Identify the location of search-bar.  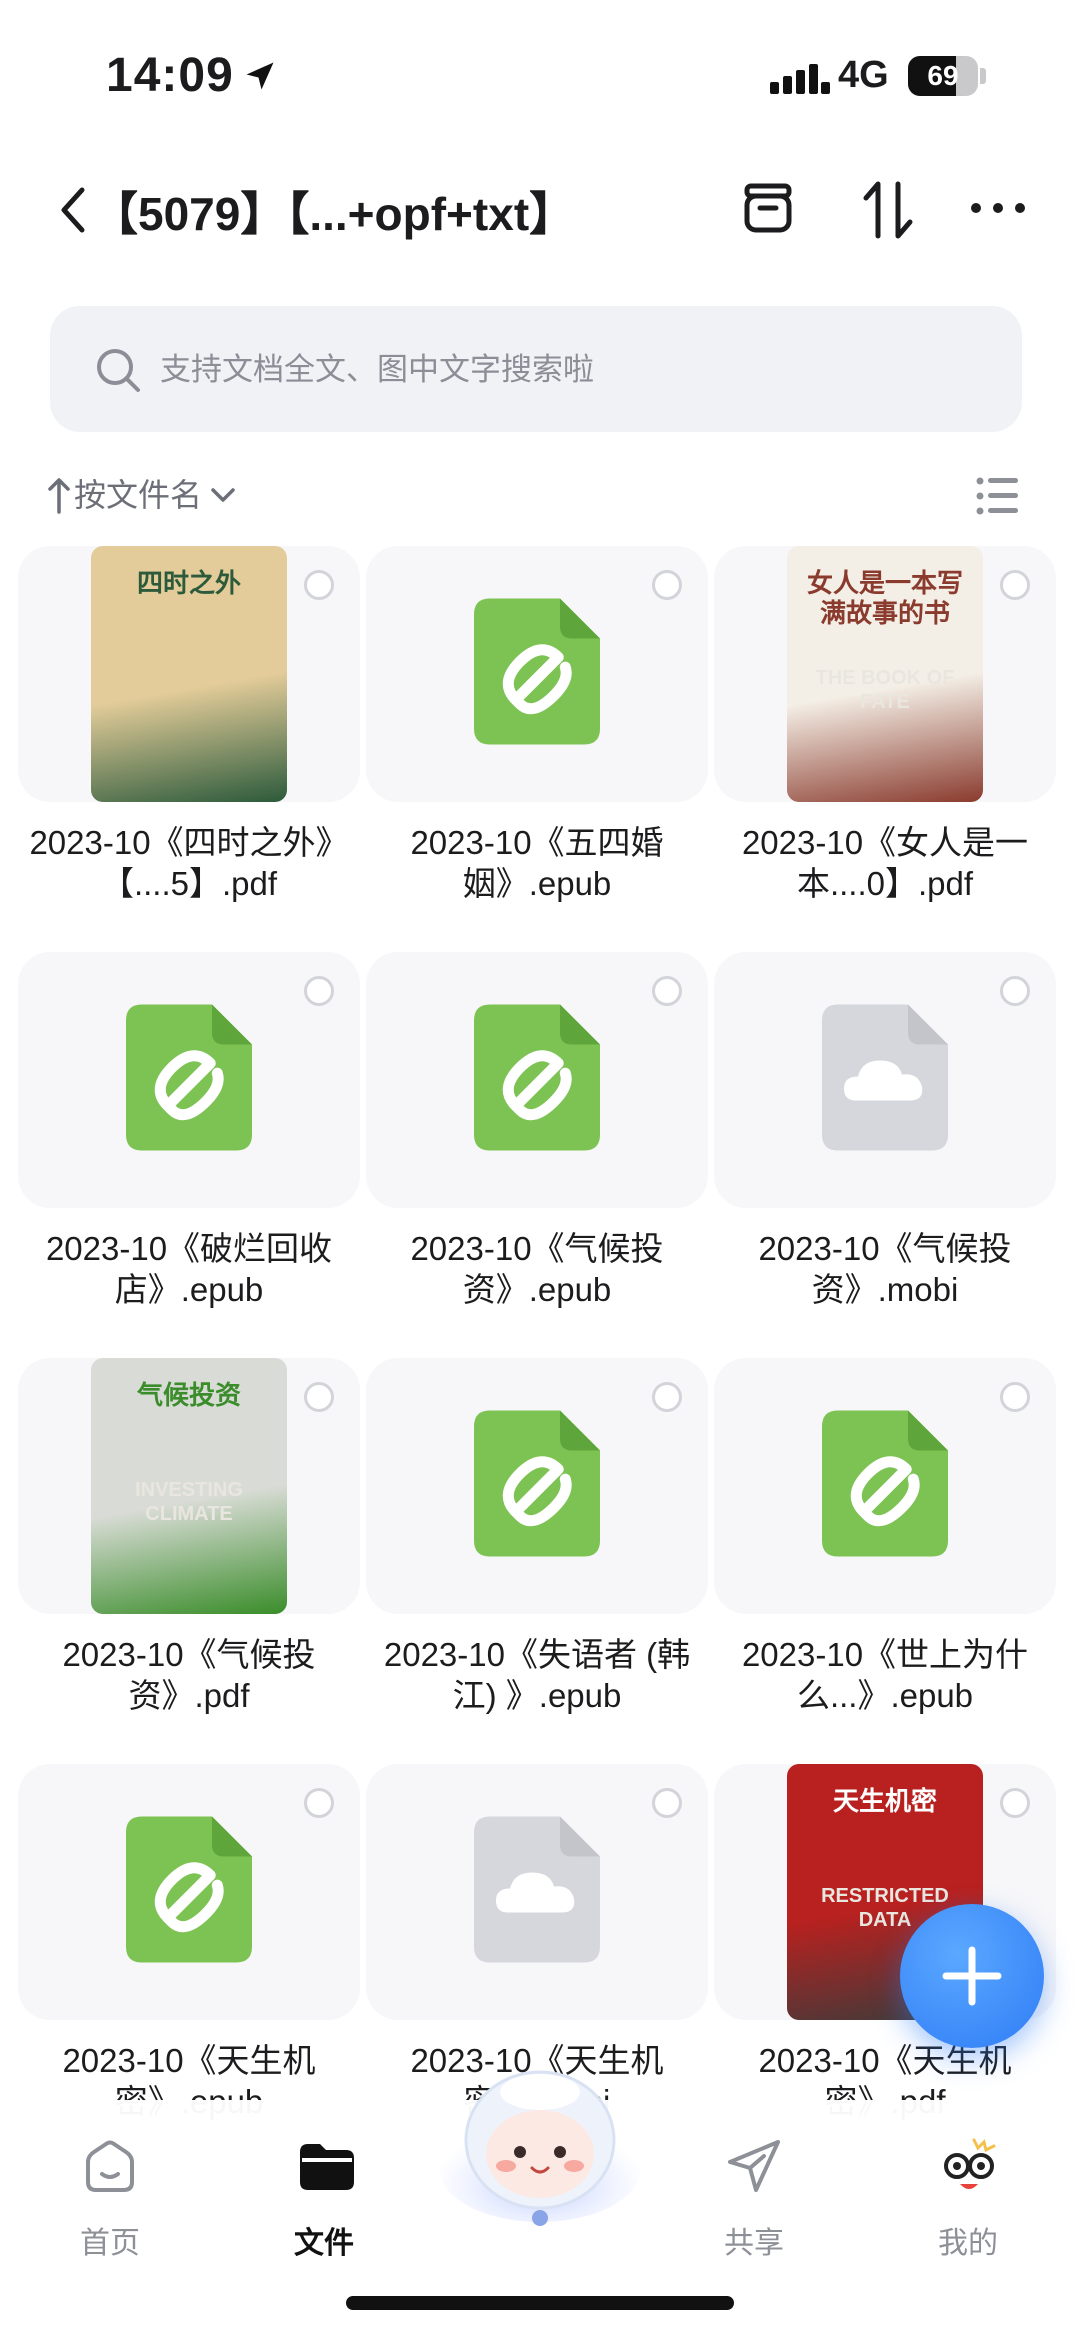
(536, 370).